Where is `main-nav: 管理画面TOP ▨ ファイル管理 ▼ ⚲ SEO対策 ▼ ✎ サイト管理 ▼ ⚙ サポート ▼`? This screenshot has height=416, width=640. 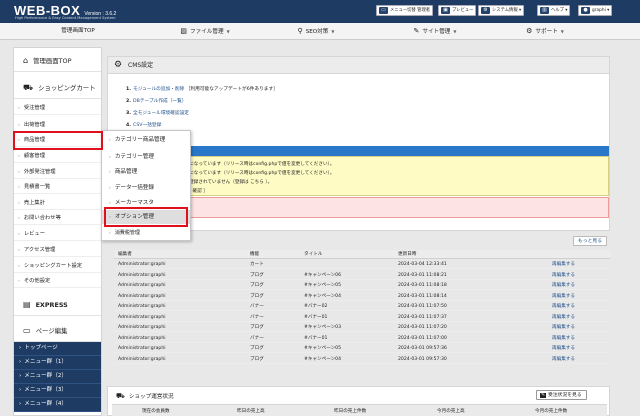
main-nav: 管理画面TOP ▨ ファイル管理 ▼ ⚲ SEO対策 ▼ ✎ サイト管理 ▼ ⚙ サポート ▼ is located at coordinates (320, 31).